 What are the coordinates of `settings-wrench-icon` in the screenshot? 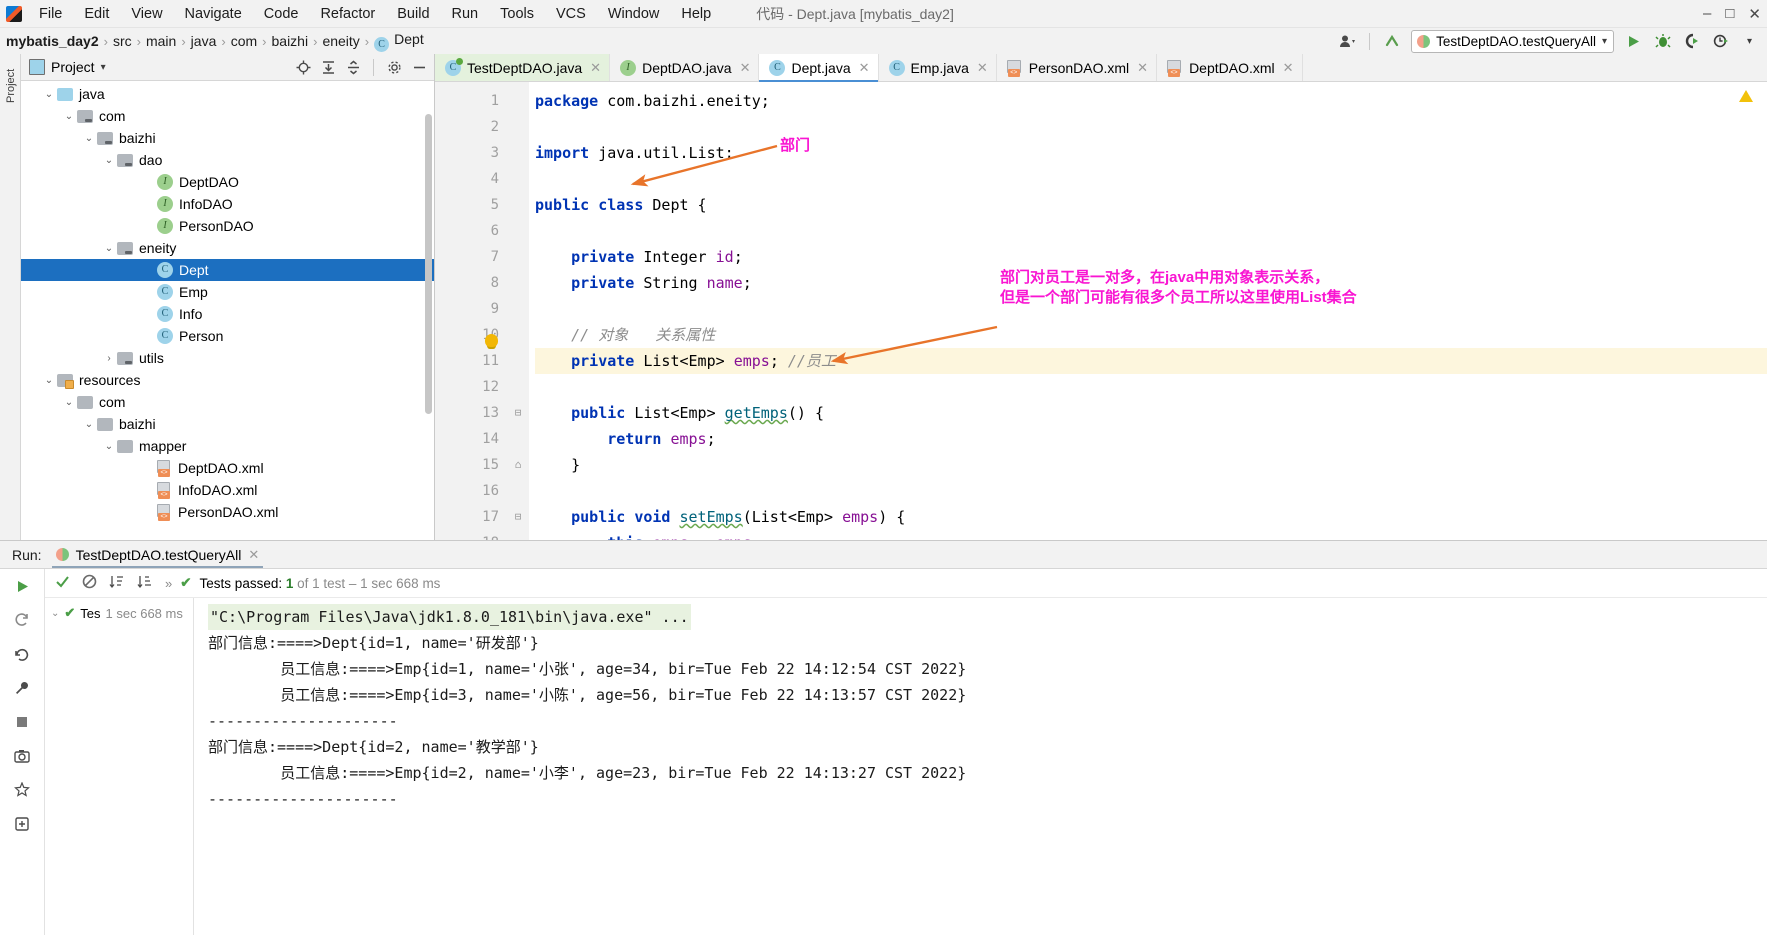 It's located at (22, 688).